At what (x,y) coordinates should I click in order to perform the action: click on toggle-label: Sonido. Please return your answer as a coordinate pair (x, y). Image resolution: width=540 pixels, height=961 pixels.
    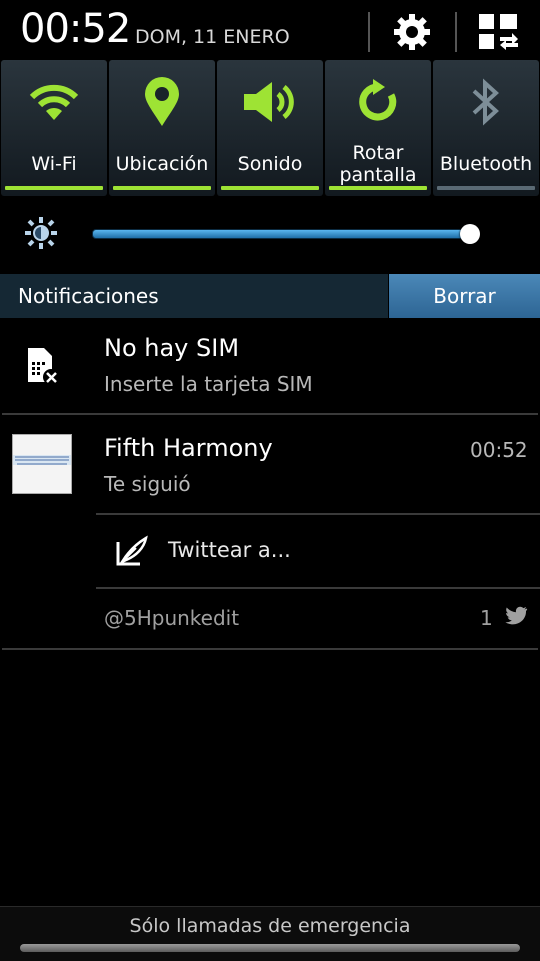
    Looking at the image, I should click on (270, 164).